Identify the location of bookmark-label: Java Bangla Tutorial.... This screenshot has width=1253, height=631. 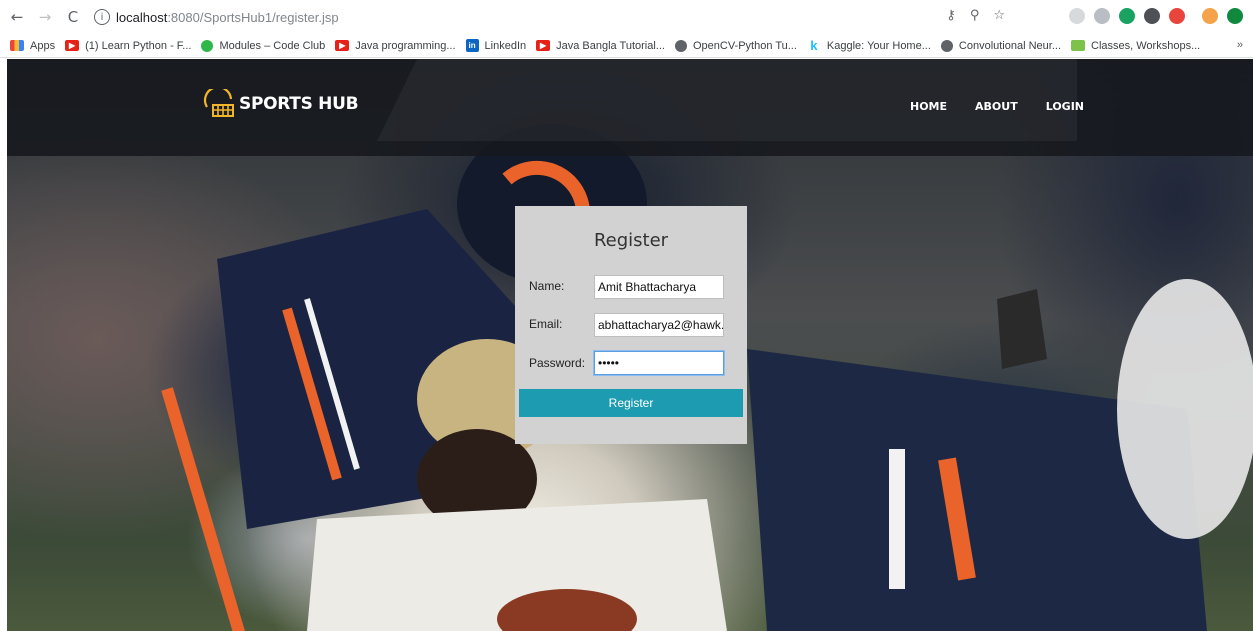
(610, 45).